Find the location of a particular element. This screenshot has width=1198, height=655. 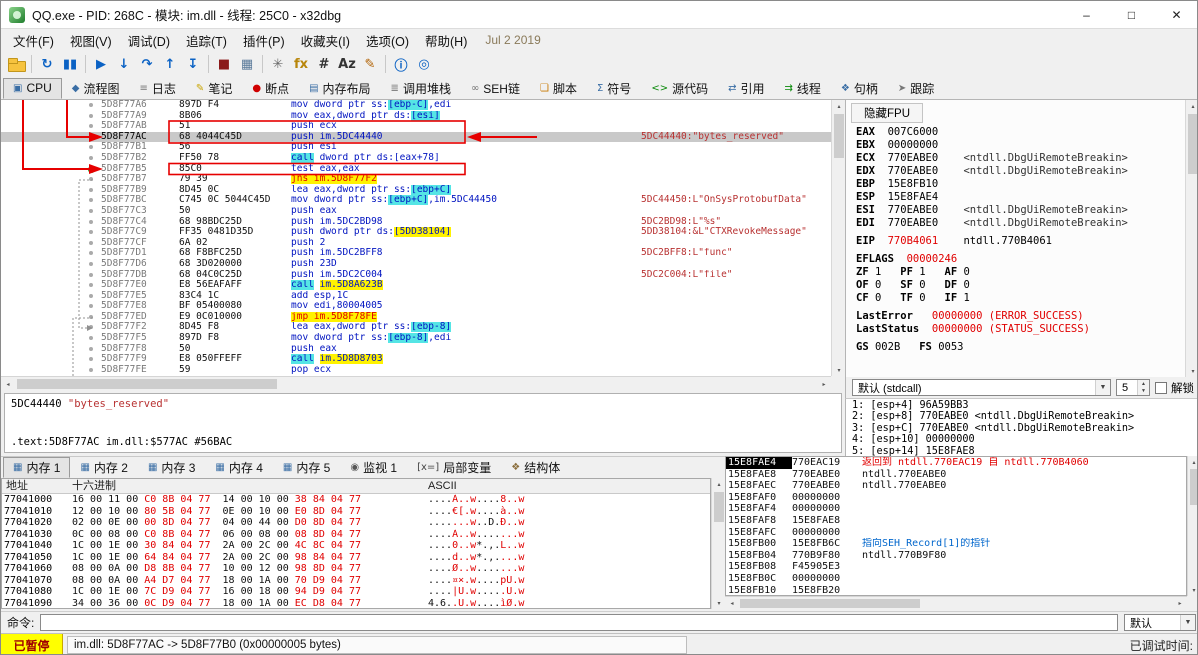

menu-item: 追踪(T) is located at coordinates (206, 40).